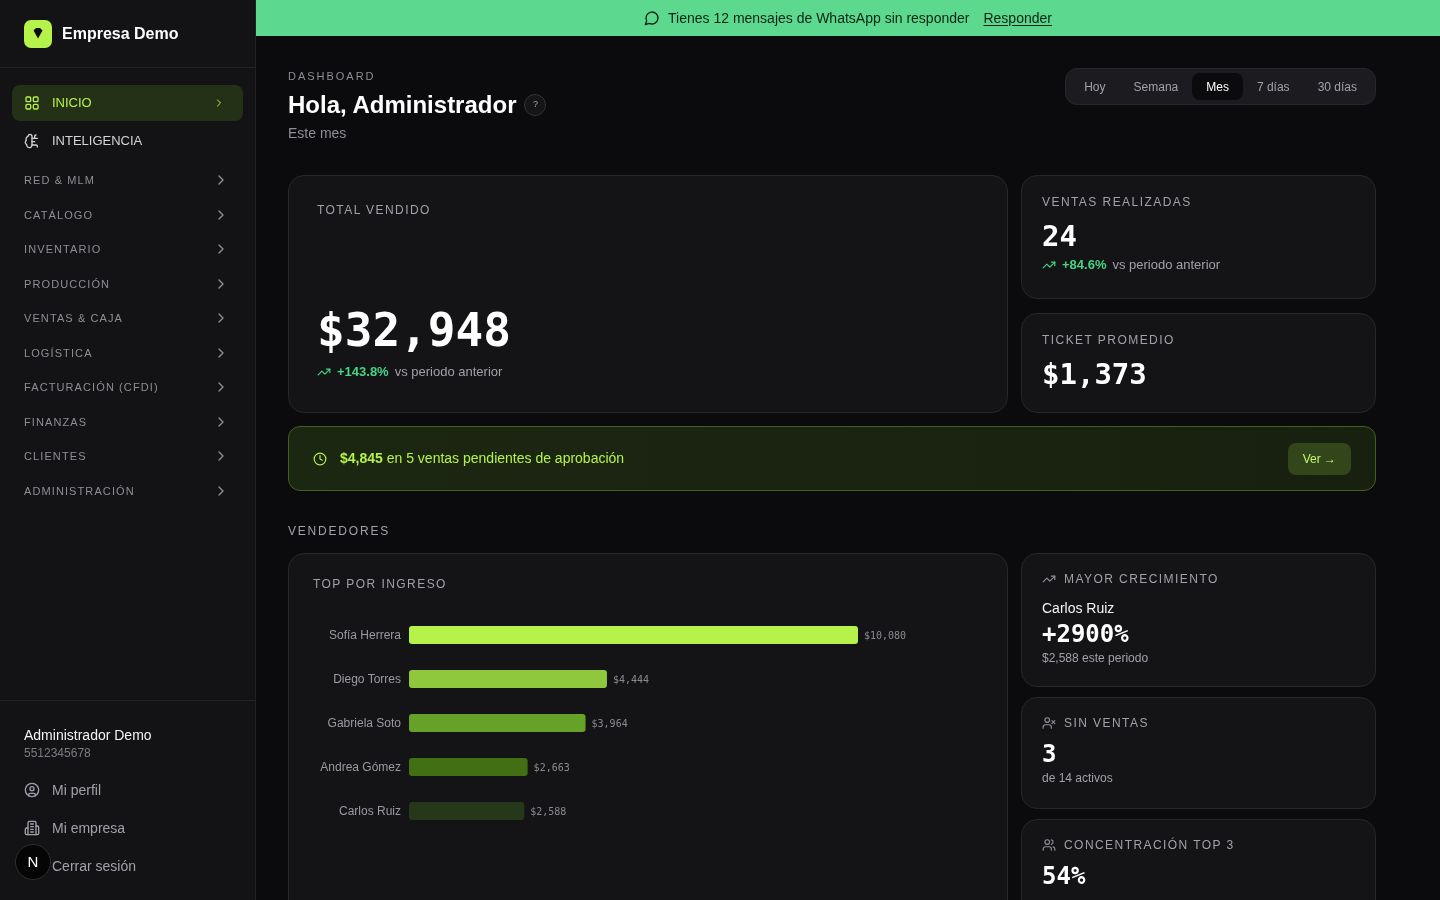 This screenshot has height=900, width=1440. What do you see at coordinates (1217, 86) in the screenshot?
I see `period-tab: Mes` at bounding box center [1217, 86].